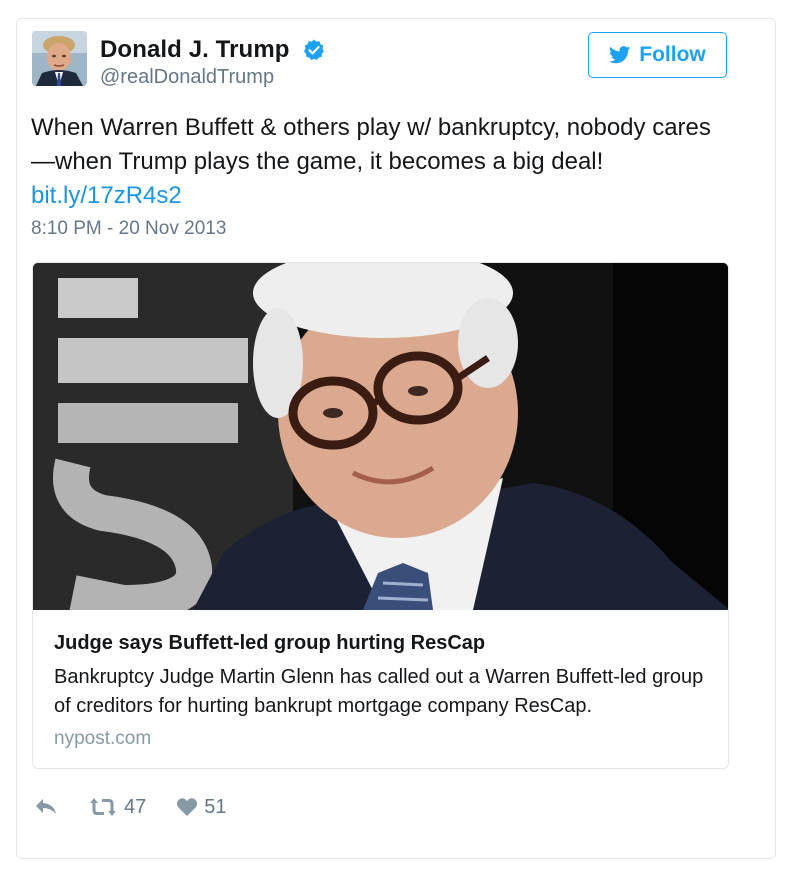 The height and width of the screenshot is (884, 799). Describe the element at coordinates (620, 55) in the screenshot. I see `twitter-bird-icon` at that location.